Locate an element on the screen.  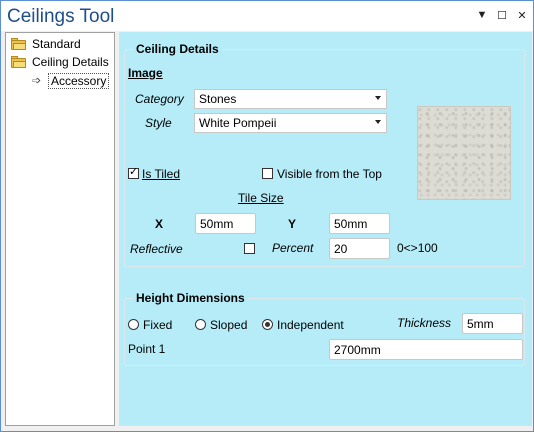
independent-label: Independent is located at coordinates (310, 325).